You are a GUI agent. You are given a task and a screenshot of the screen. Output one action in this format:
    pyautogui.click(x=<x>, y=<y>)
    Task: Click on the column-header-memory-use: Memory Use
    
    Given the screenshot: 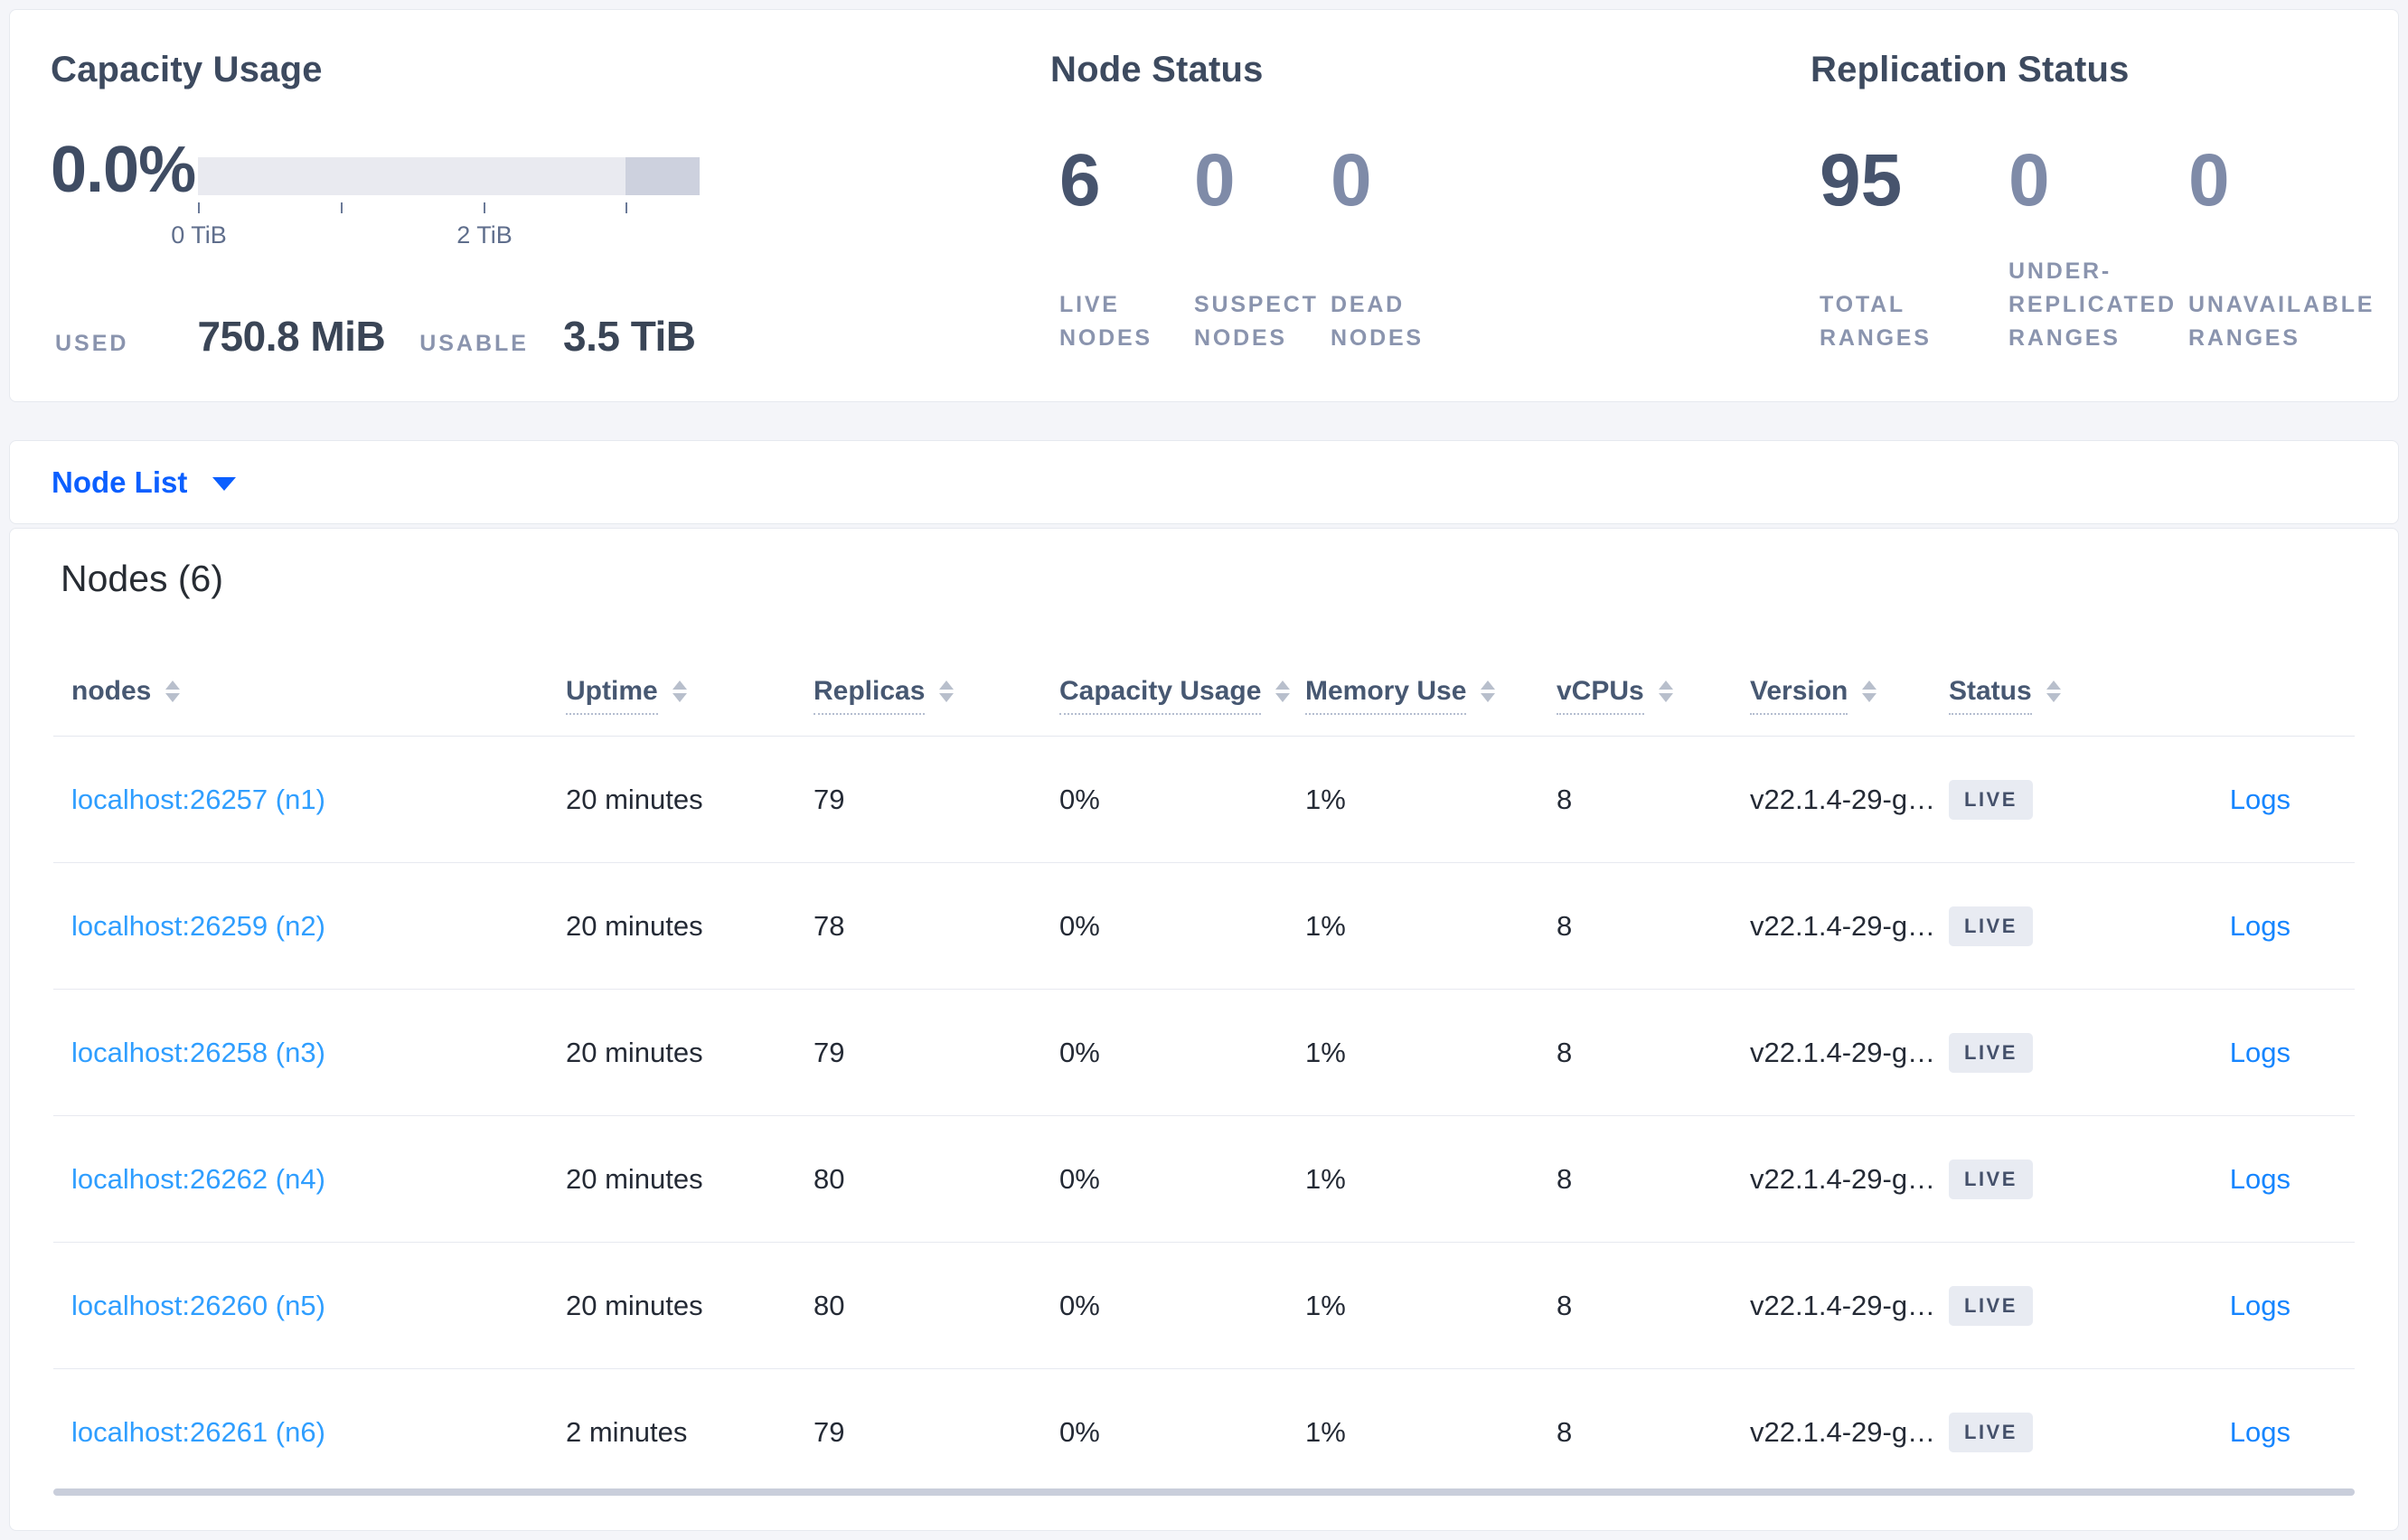 What is the action you would take?
    pyautogui.click(x=1431, y=695)
    